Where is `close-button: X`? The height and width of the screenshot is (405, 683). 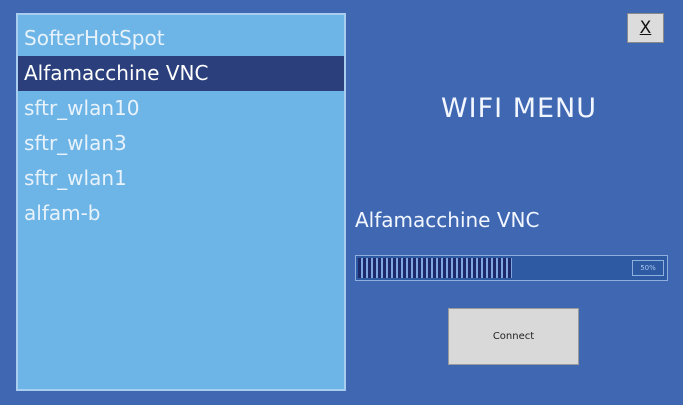
close-button: X is located at coordinates (645, 28).